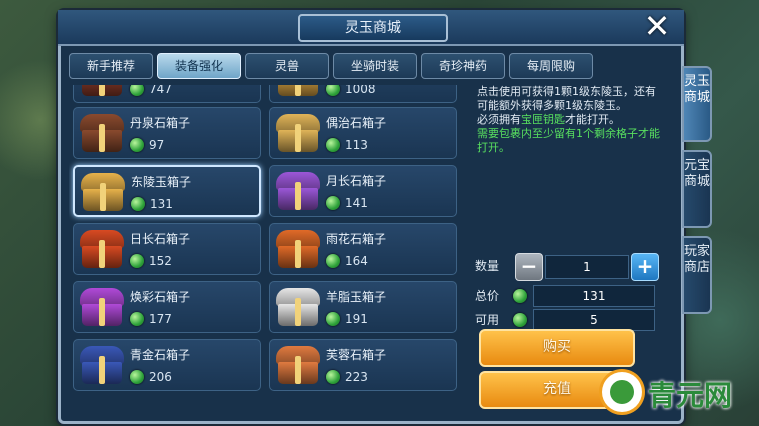 The height and width of the screenshot is (426, 759). I want to click on shop-item: 丹泉石箱子 97, so click(167, 133).